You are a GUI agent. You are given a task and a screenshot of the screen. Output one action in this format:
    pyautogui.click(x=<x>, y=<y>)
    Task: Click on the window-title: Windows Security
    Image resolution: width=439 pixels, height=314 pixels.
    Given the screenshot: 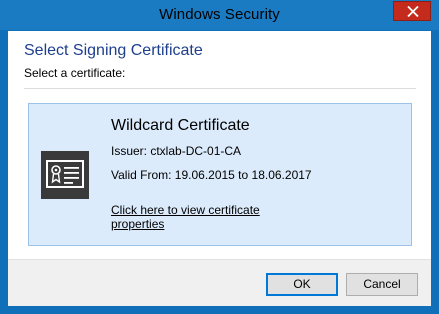 What is the action you would take?
    pyautogui.click(x=219, y=14)
    